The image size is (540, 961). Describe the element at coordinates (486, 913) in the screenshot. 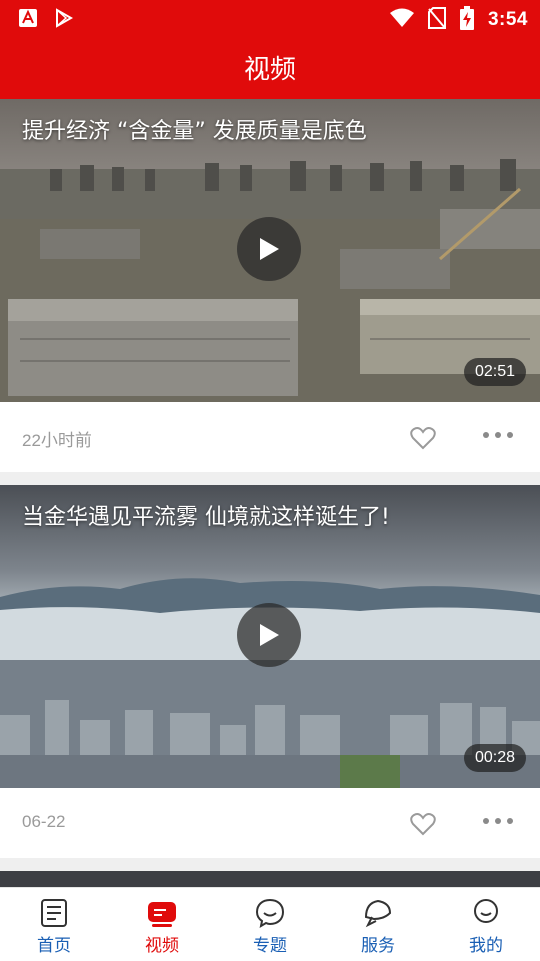

I see `profile-icon` at that location.